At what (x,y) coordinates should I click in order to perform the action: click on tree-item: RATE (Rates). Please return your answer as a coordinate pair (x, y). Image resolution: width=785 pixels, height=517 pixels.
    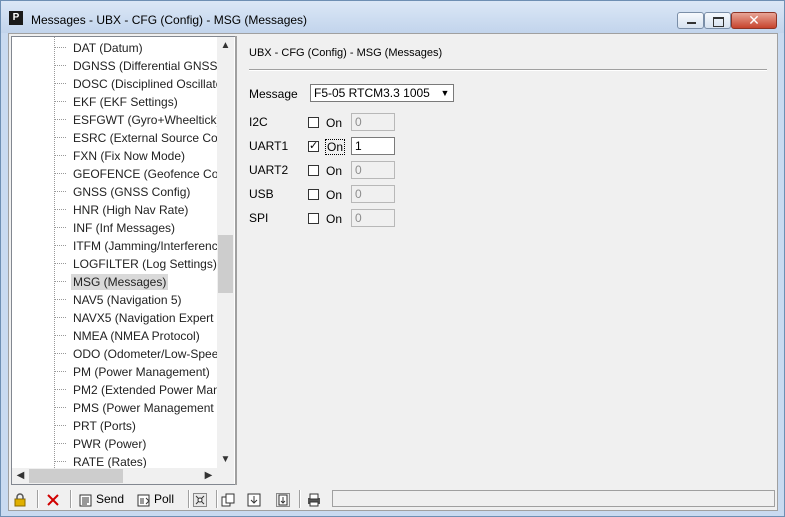
    Looking at the image, I should click on (135, 460).